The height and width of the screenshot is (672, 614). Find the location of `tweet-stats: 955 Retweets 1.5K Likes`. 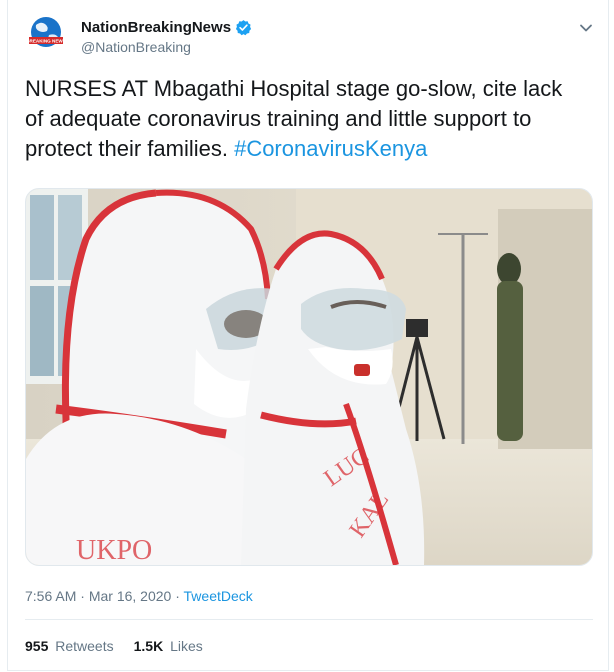

tweet-stats: 955 Retweets 1.5K Likes is located at coordinates (124, 646).